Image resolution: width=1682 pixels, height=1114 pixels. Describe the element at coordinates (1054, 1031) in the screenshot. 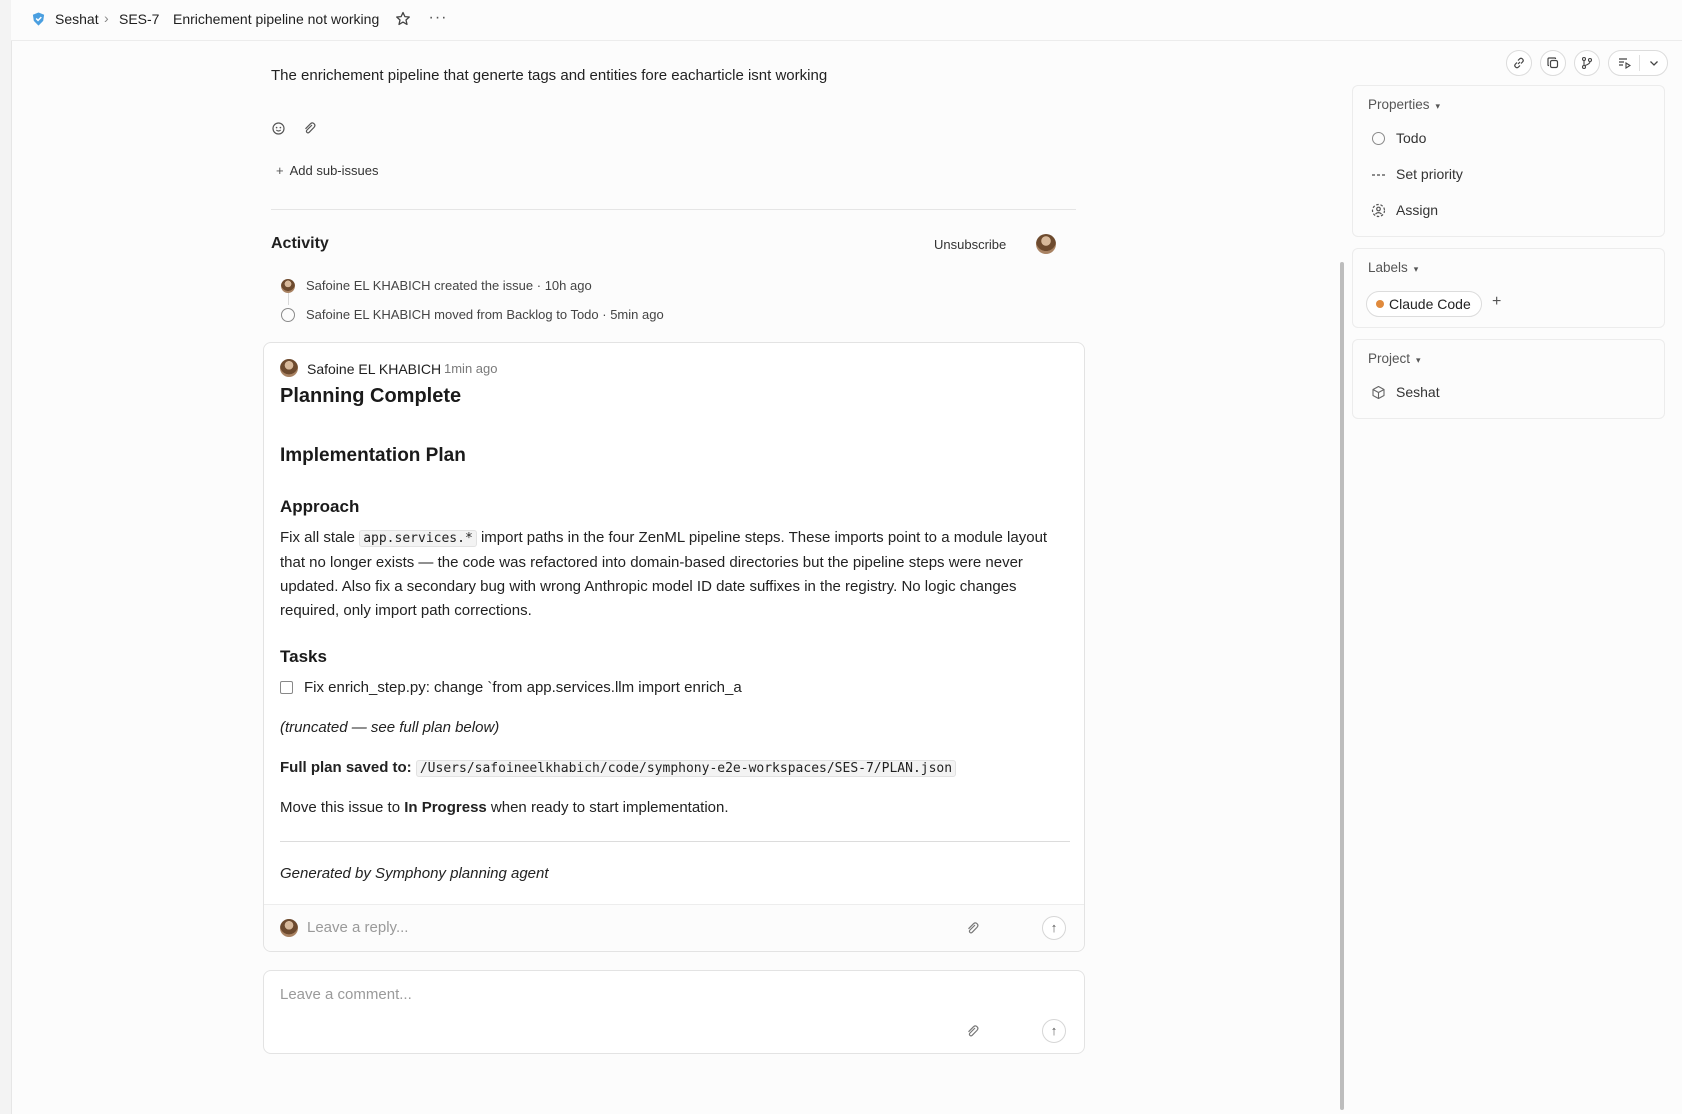

I see `send-comment-button: ↑` at that location.